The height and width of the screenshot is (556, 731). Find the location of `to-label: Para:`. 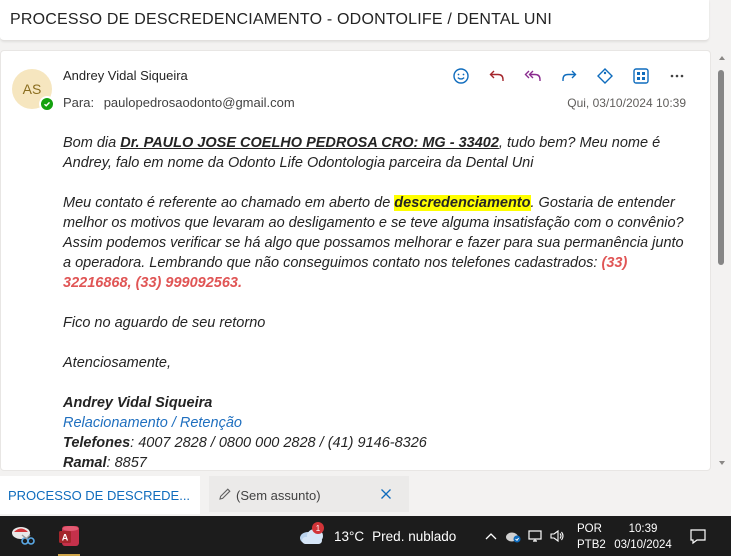

to-label: Para: is located at coordinates (79, 102).